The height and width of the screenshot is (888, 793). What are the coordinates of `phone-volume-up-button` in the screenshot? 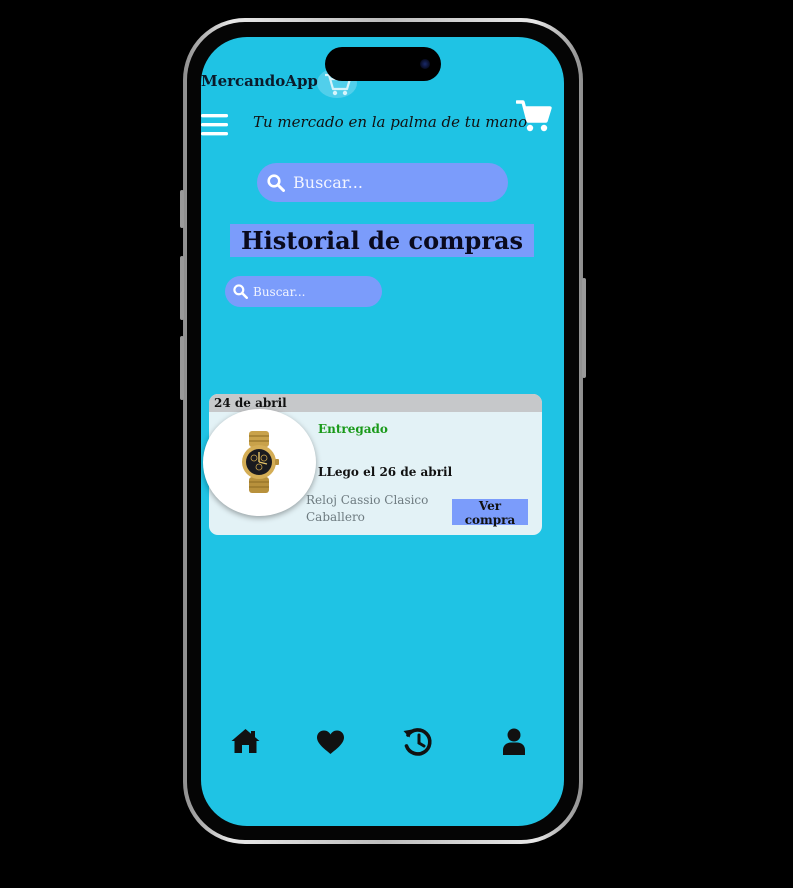 It's located at (182, 288).